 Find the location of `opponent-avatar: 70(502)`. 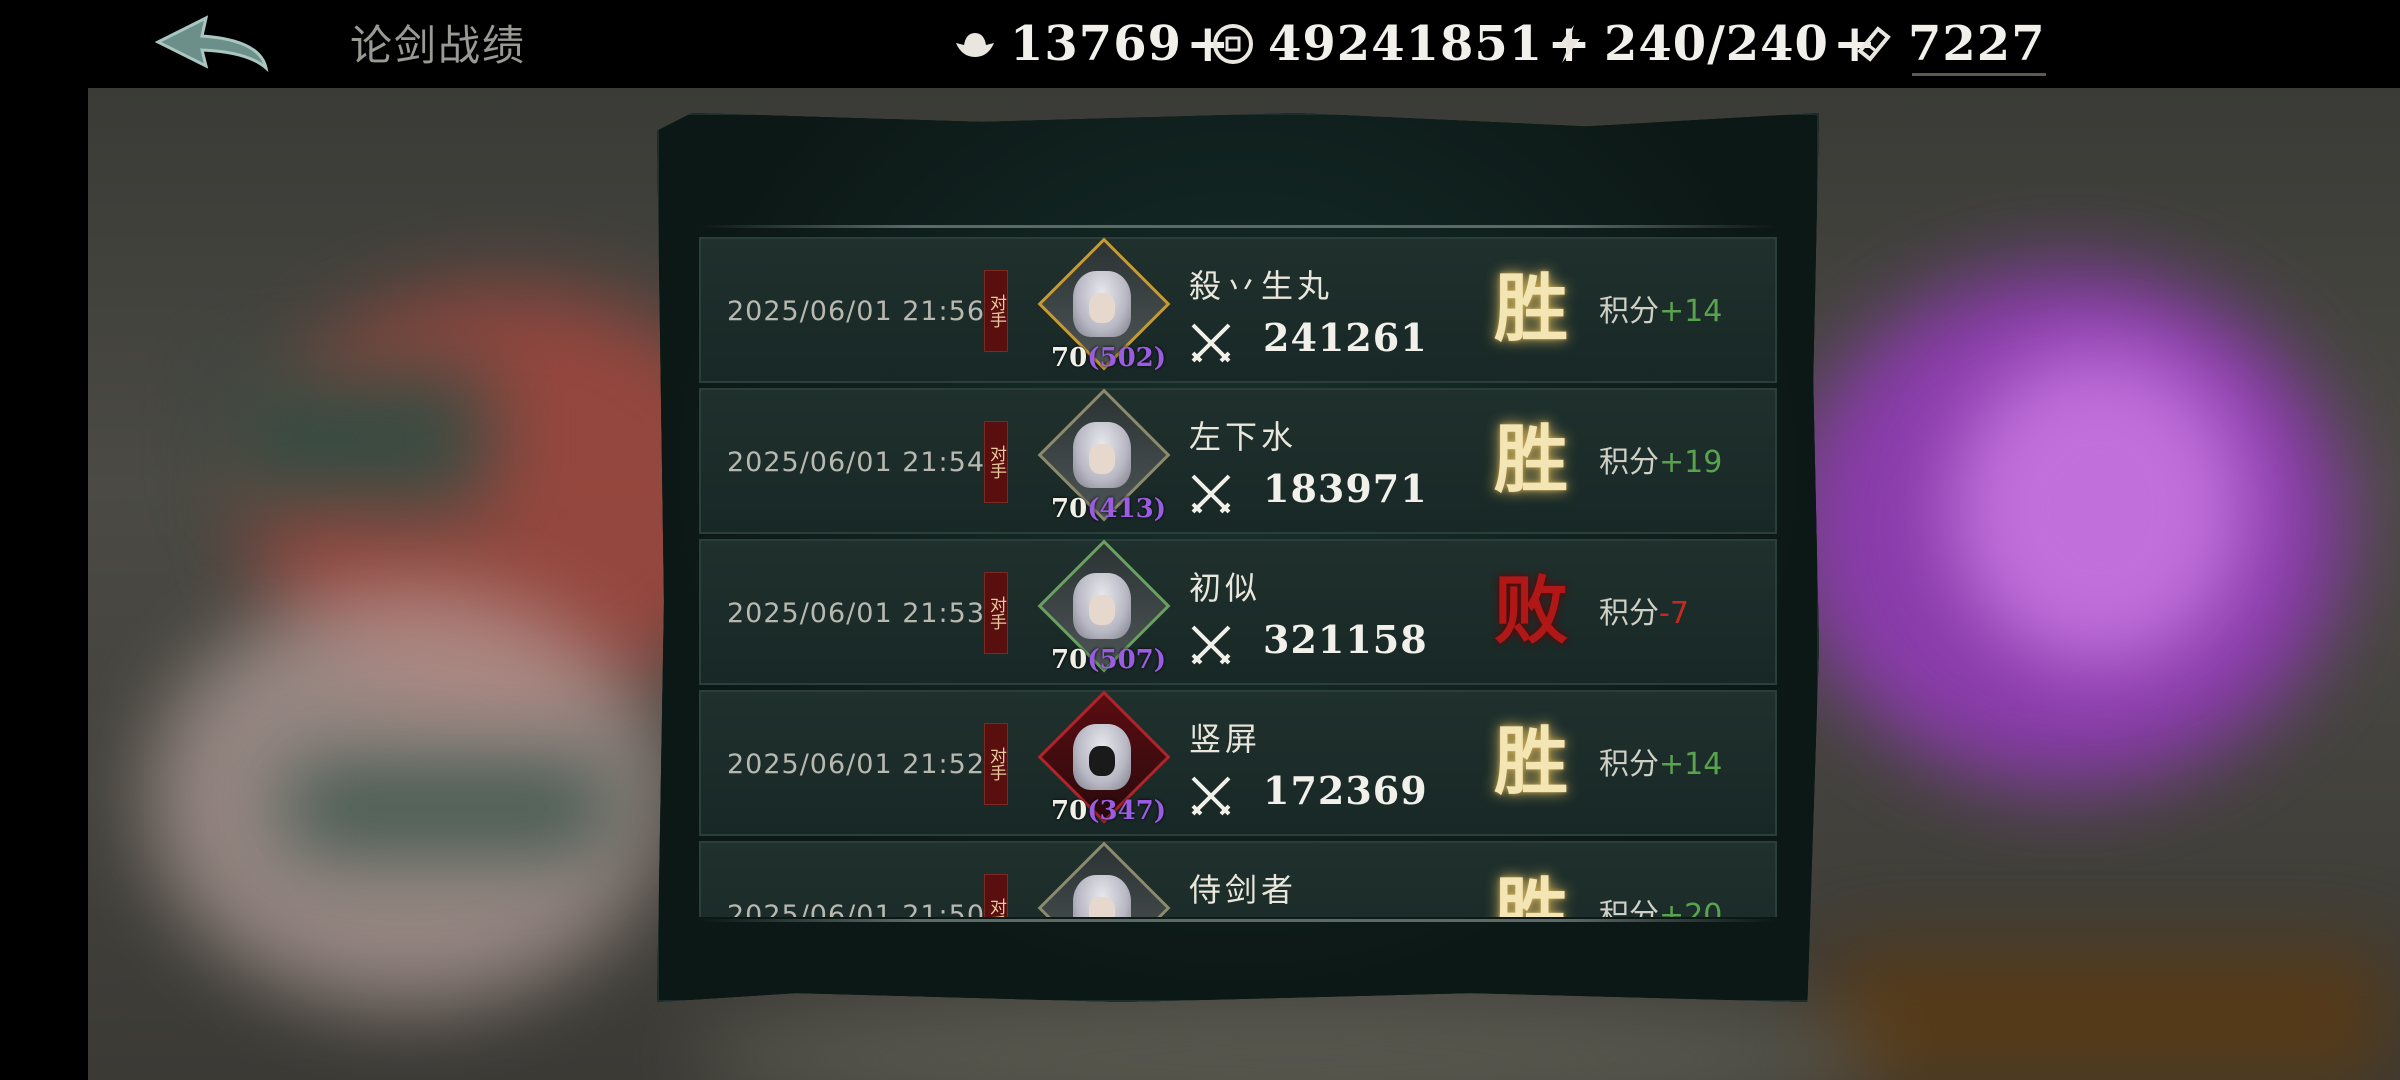

opponent-avatar: 70(502) is located at coordinates (1104, 306).